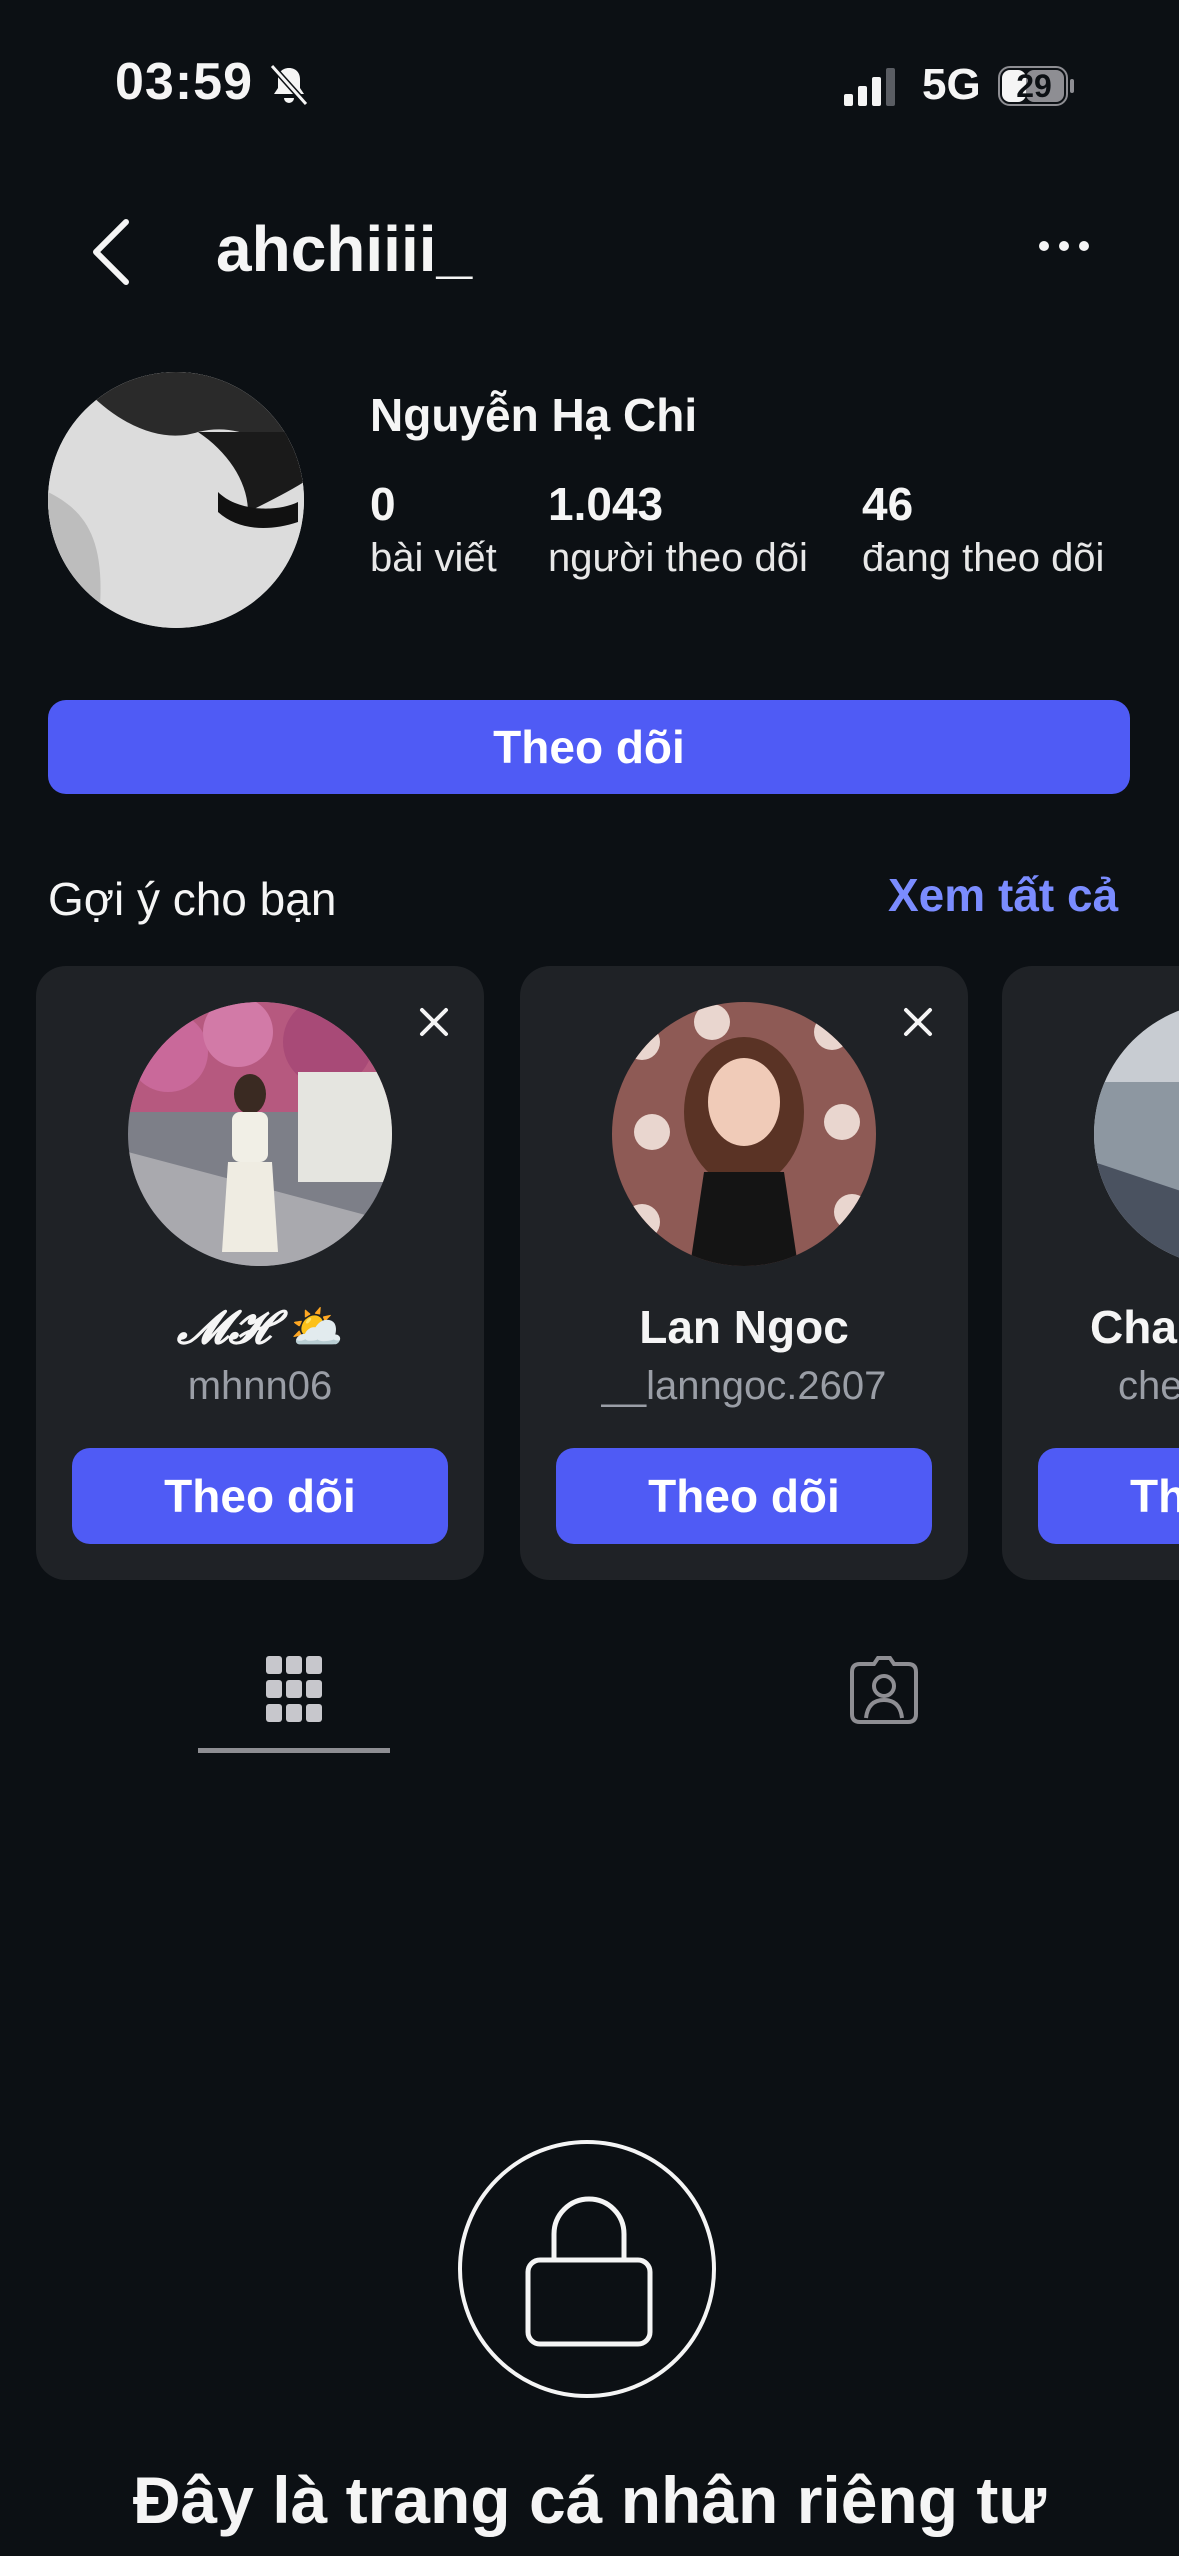 The width and height of the screenshot is (1179, 2556). I want to click on suggestion-card: Cha che Th, so click(1090, 1273).